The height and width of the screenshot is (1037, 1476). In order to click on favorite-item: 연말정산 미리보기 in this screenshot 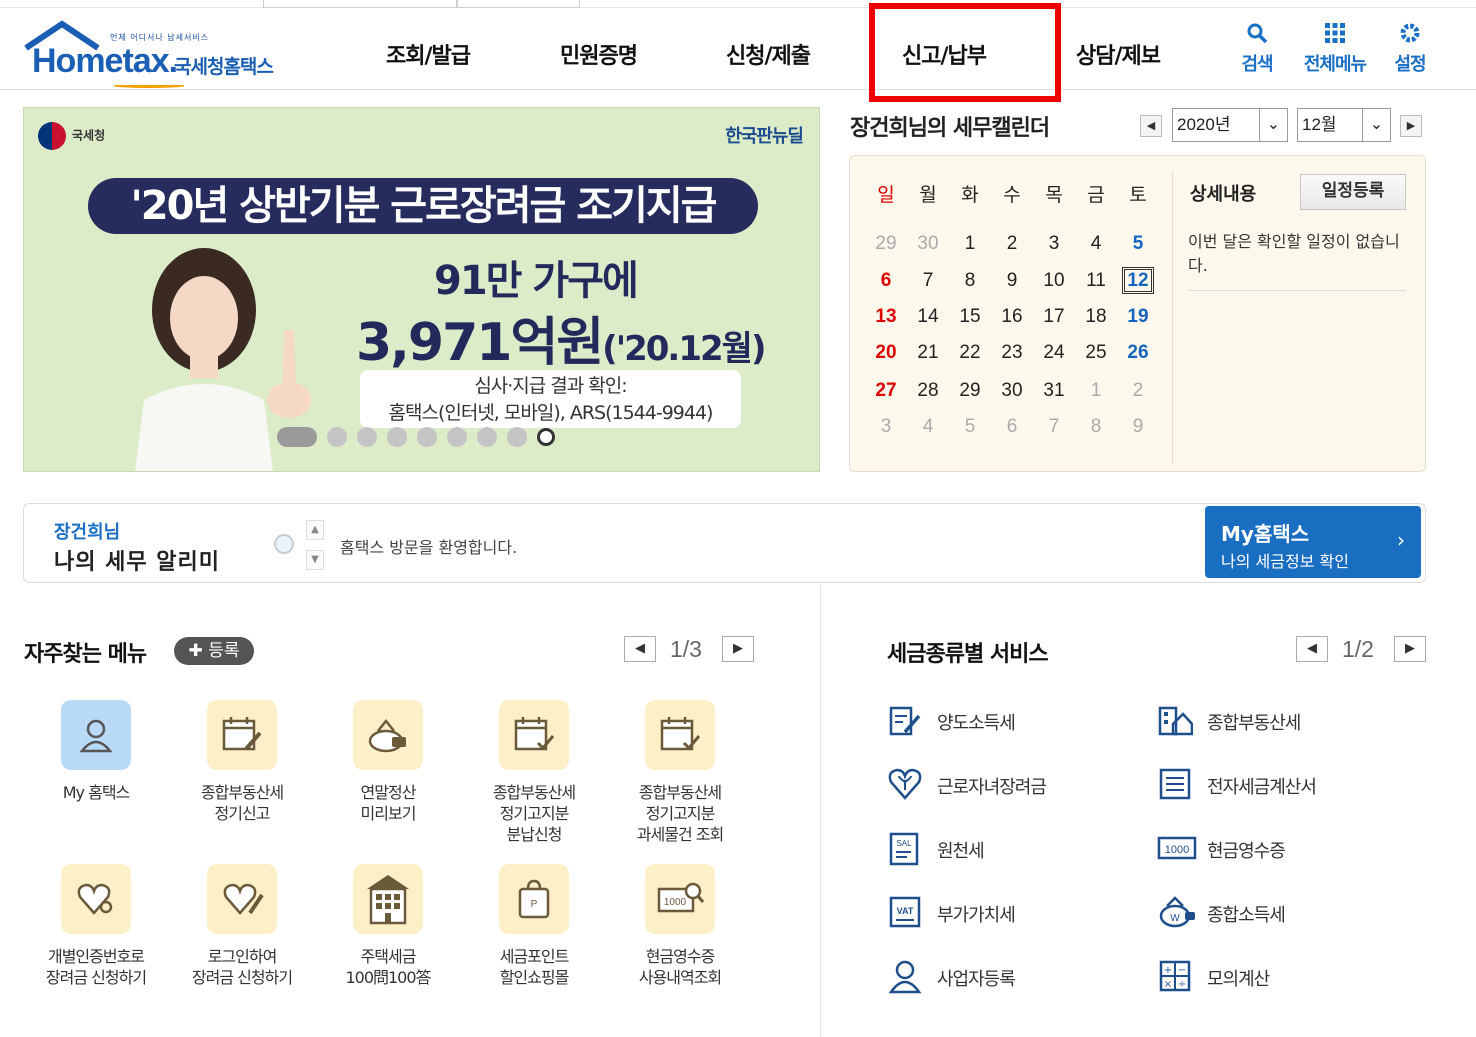, I will do `click(388, 762)`.